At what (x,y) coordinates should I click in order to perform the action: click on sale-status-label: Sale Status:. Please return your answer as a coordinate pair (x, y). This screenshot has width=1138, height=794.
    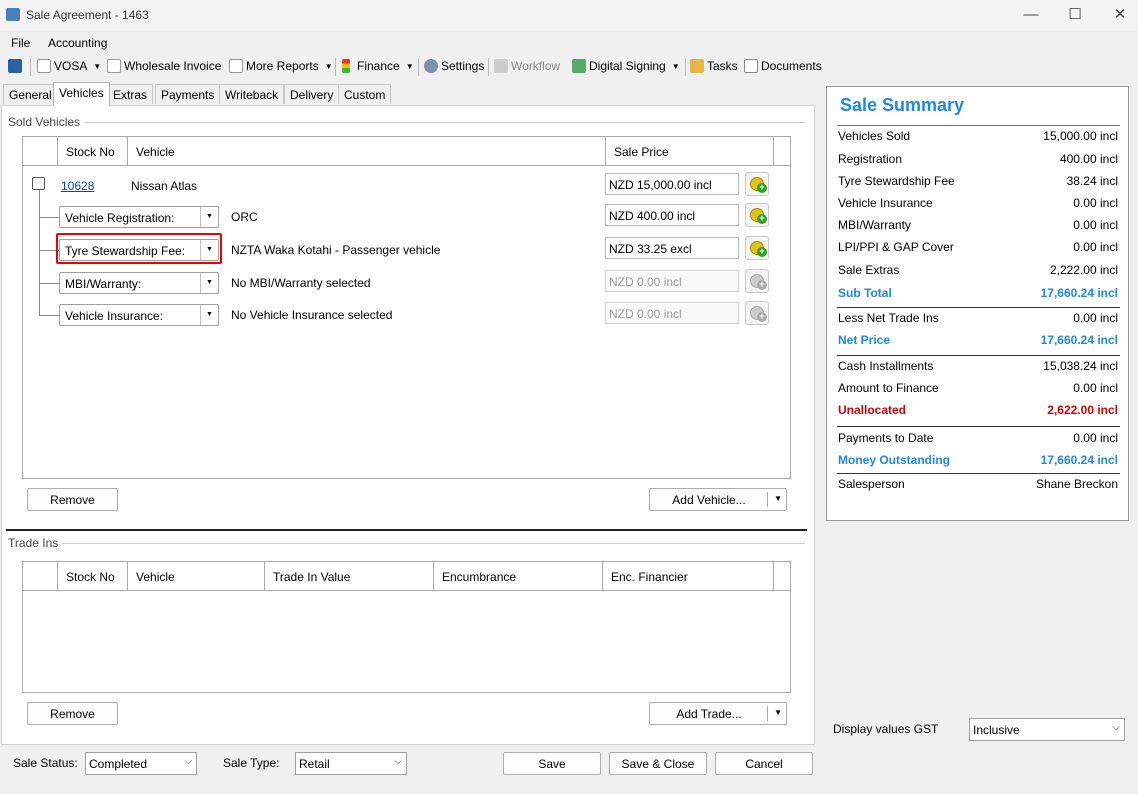
    Looking at the image, I should click on (45, 763).